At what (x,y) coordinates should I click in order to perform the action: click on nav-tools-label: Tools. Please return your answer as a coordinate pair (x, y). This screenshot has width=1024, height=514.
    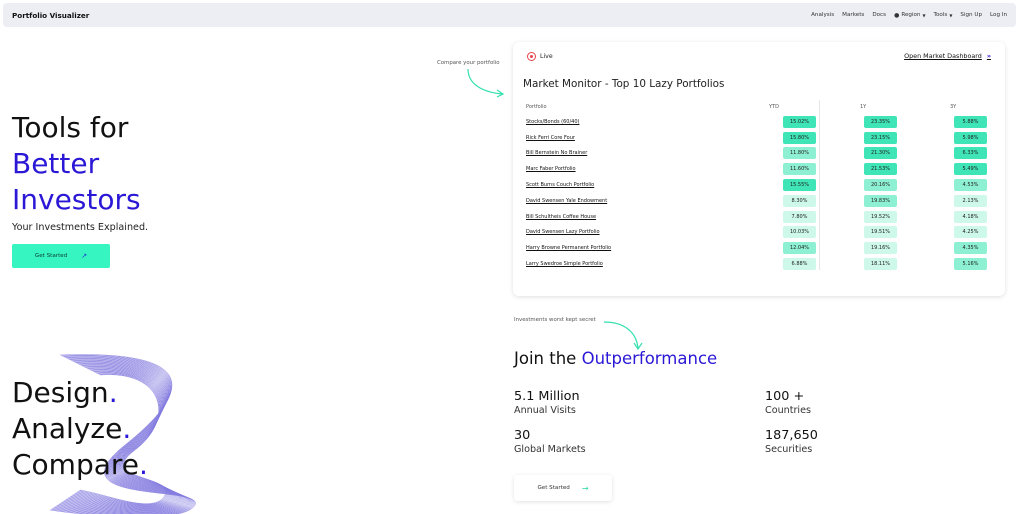
    Looking at the image, I should click on (940, 15).